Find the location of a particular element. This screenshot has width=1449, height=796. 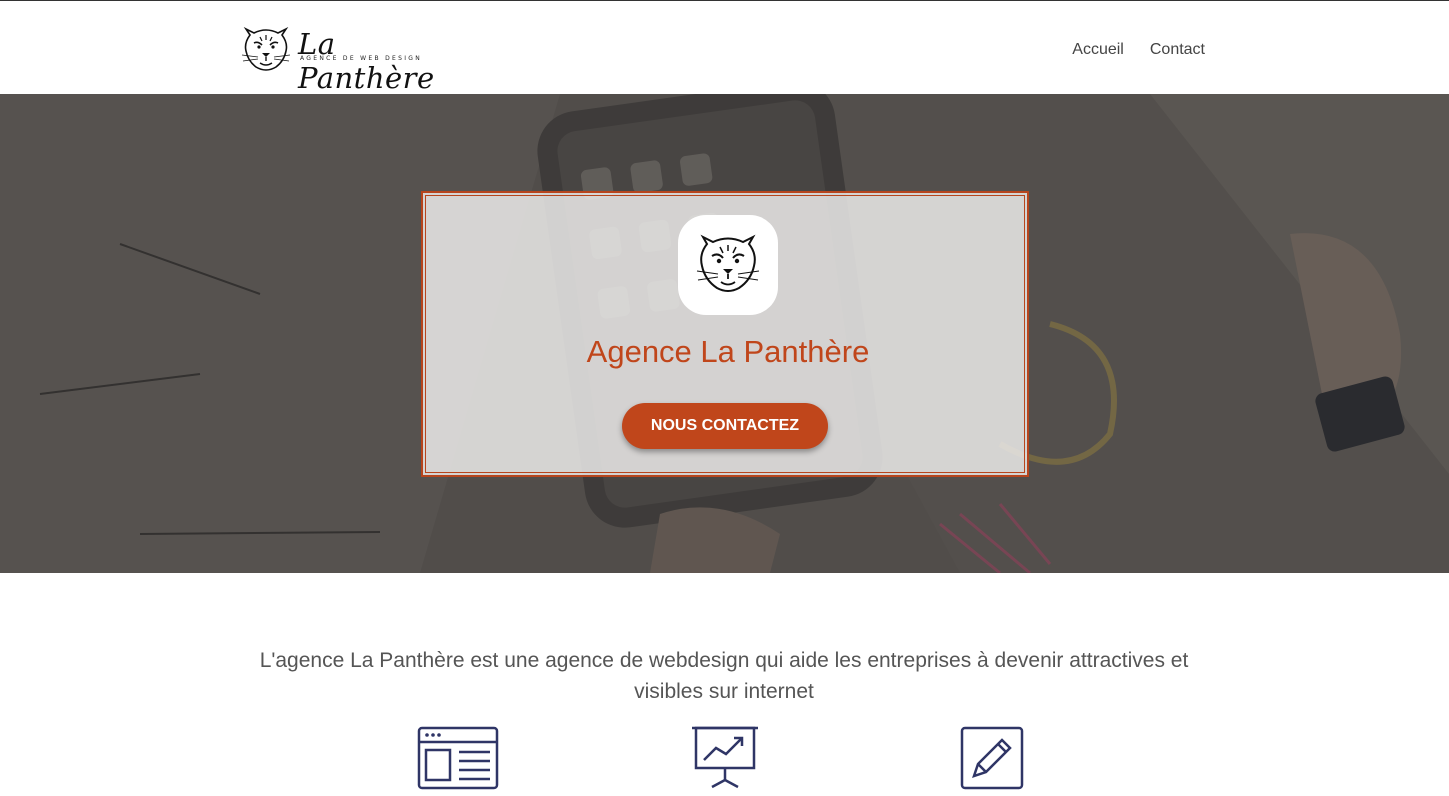

feature-web-layout is located at coordinates (458, 758).